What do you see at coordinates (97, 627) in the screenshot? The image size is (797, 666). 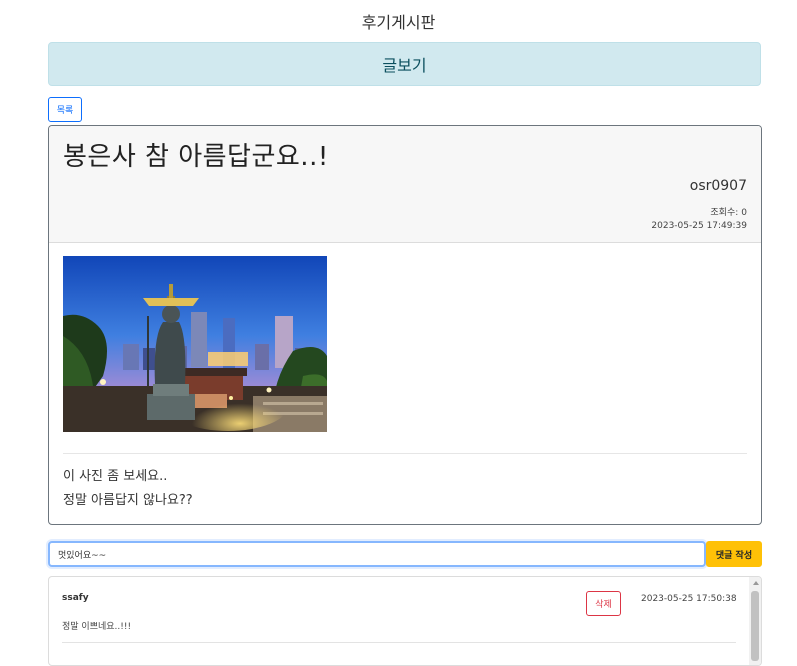 I see `comment-content: 정말 이쁘네요..!!!` at bounding box center [97, 627].